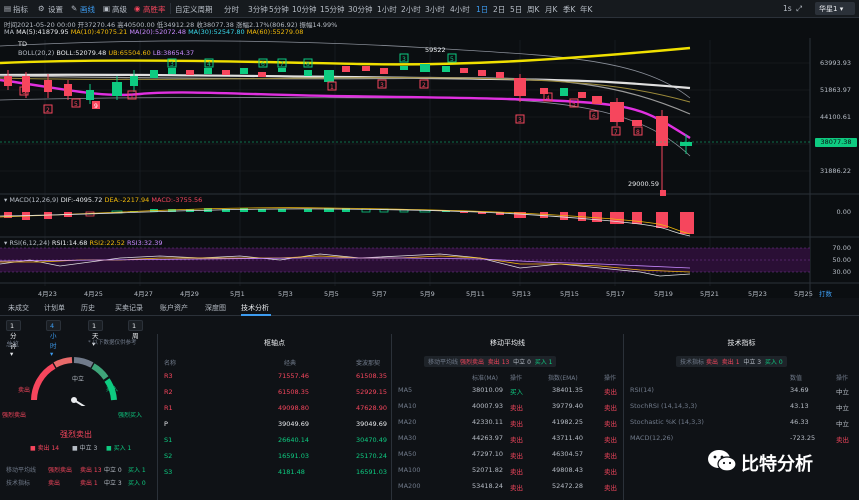  Describe the element at coordinates (304, 9) in the screenshot. I see `interval-10m: 10分钟` at that location.